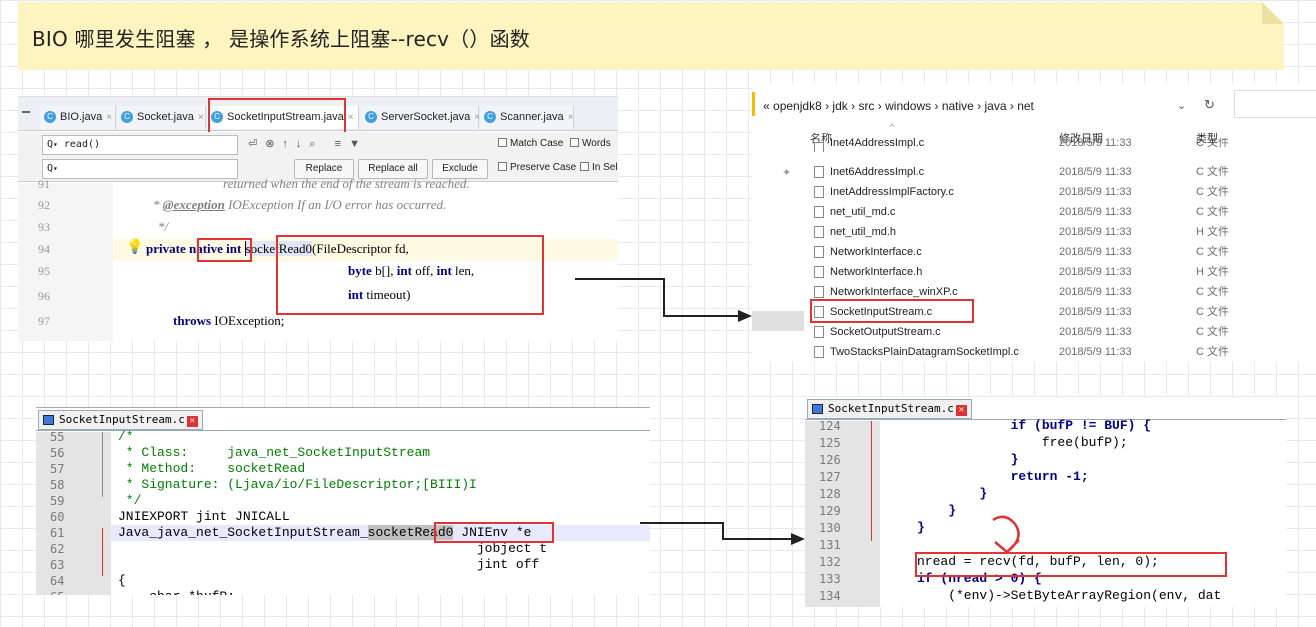 This screenshot has width=1316, height=627. Describe the element at coordinates (690, 411) in the screenshot. I see `connector-arrows` at that location.